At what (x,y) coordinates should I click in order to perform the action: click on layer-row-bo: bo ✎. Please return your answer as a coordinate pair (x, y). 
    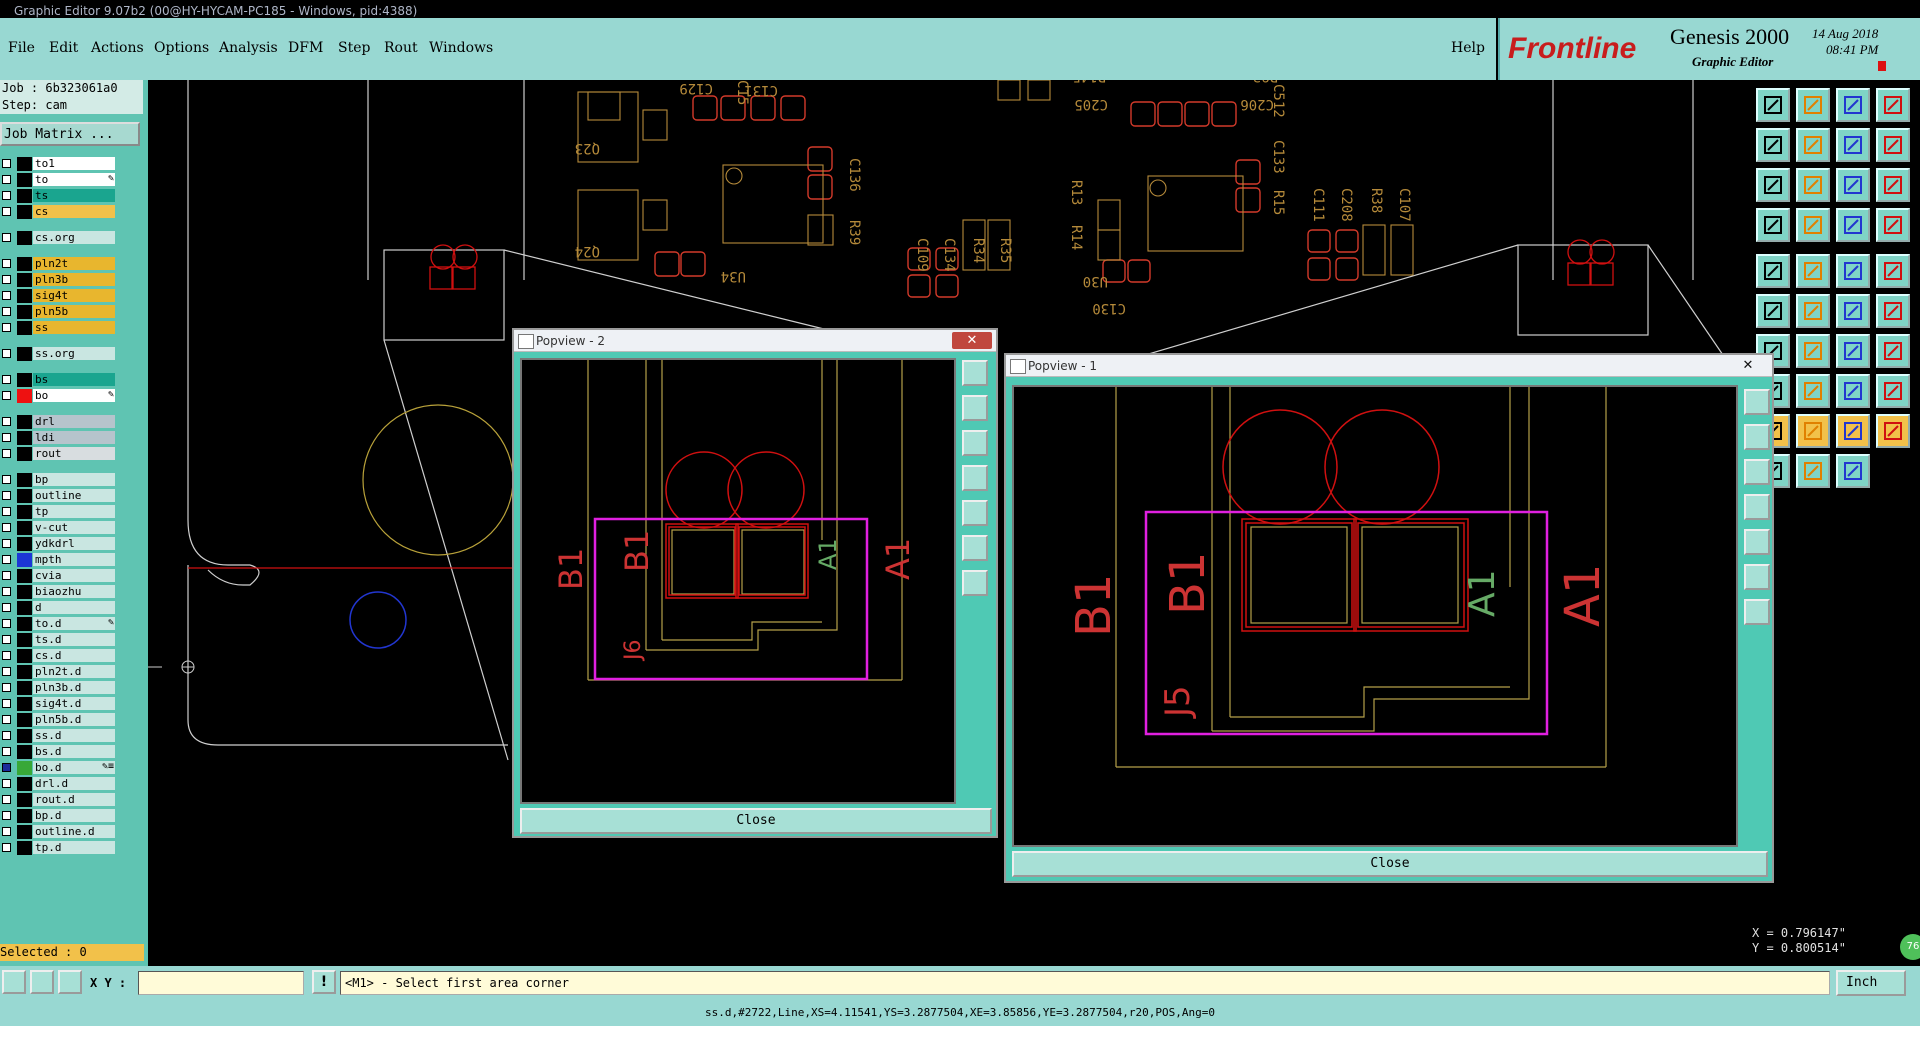
    Looking at the image, I should click on (59, 396).